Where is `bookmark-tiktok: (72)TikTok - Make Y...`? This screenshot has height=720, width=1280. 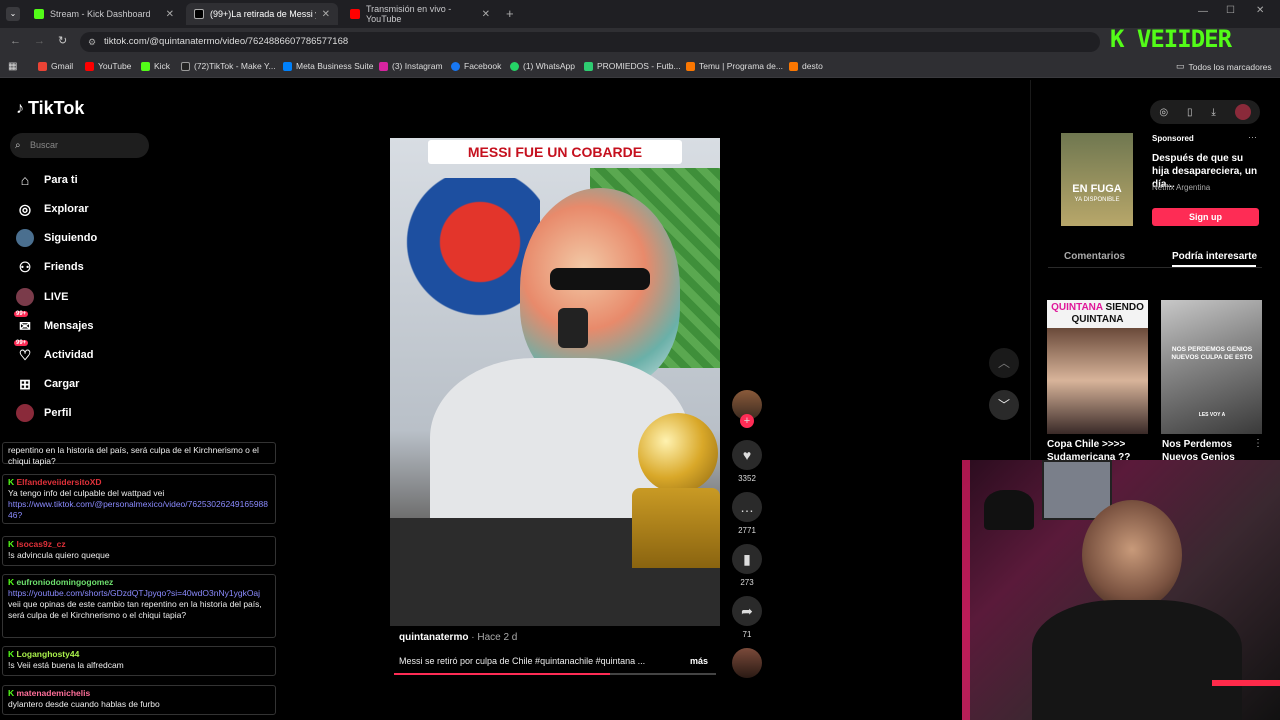 bookmark-tiktok: (72)TikTok - Make Y... is located at coordinates (228, 66).